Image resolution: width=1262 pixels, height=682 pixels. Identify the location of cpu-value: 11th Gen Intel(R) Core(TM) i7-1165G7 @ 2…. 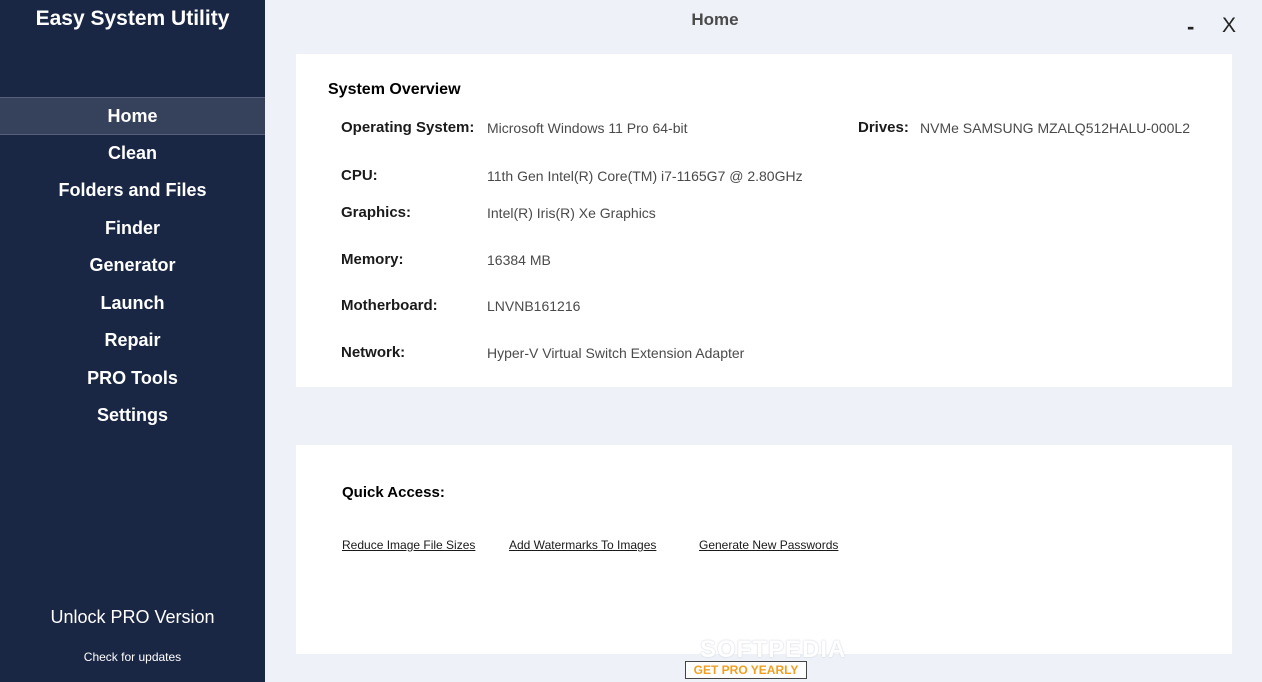
(645, 176).